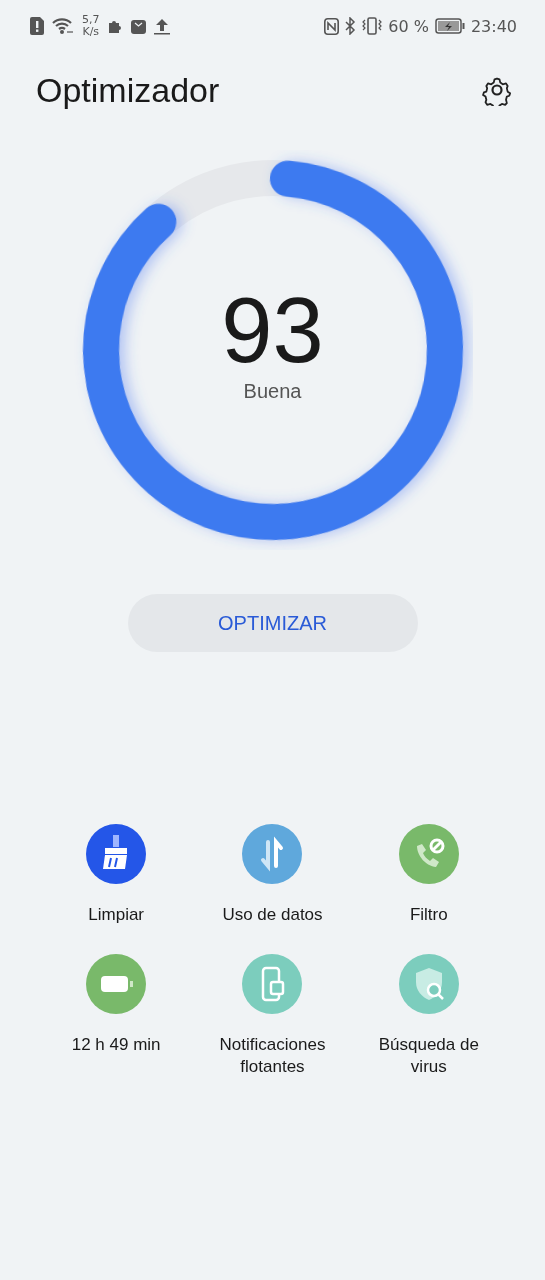 The width and height of the screenshot is (545, 1280). What do you see at coordinates (272, 1016) in the screenshot?
I see `tool-button: Notificaciones flotantes` at bounding box center [272, 1016].